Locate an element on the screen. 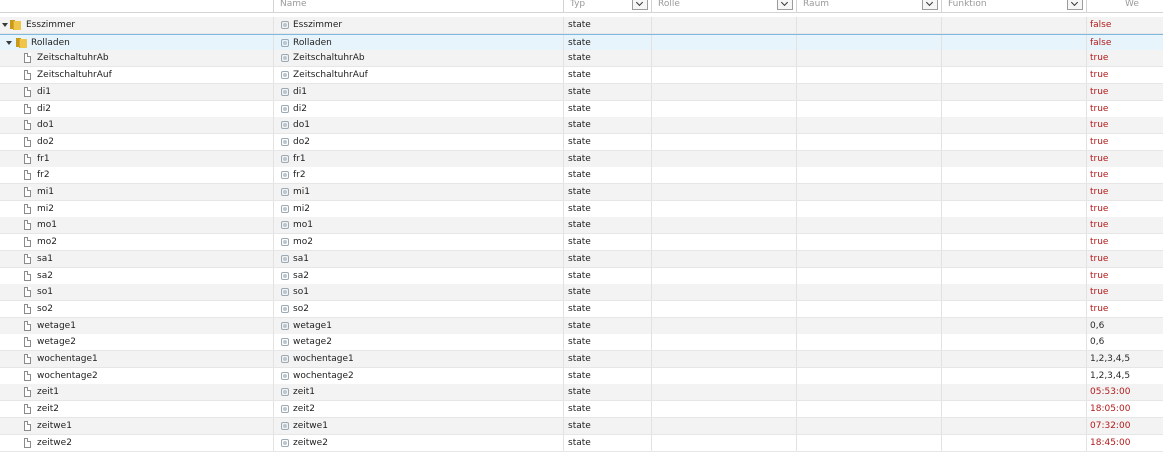 Image resolution: width=1163 pixels, height=454 pixels. table-row: fr2 fr2 state true is located at coordinates (581, 176).